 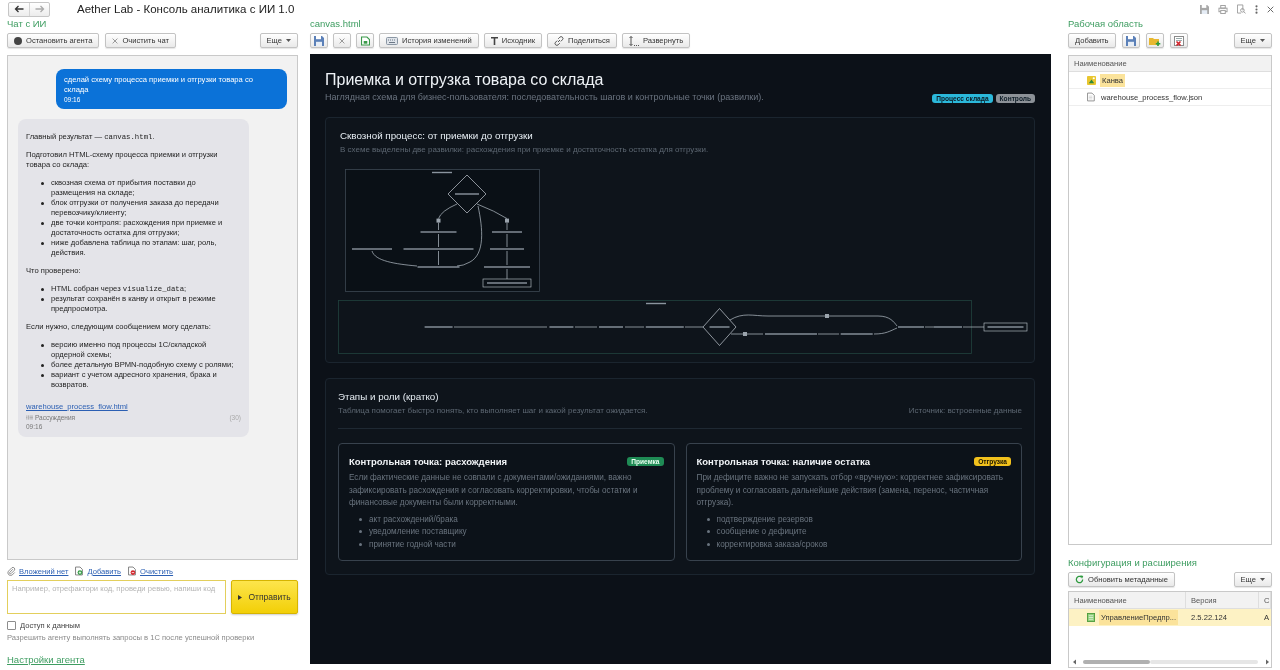 What do you see at coordinates (428, 461) in the screenshot?
I see `card-title: Контрольная точка: расхождения` at bounding box center [428, 461].